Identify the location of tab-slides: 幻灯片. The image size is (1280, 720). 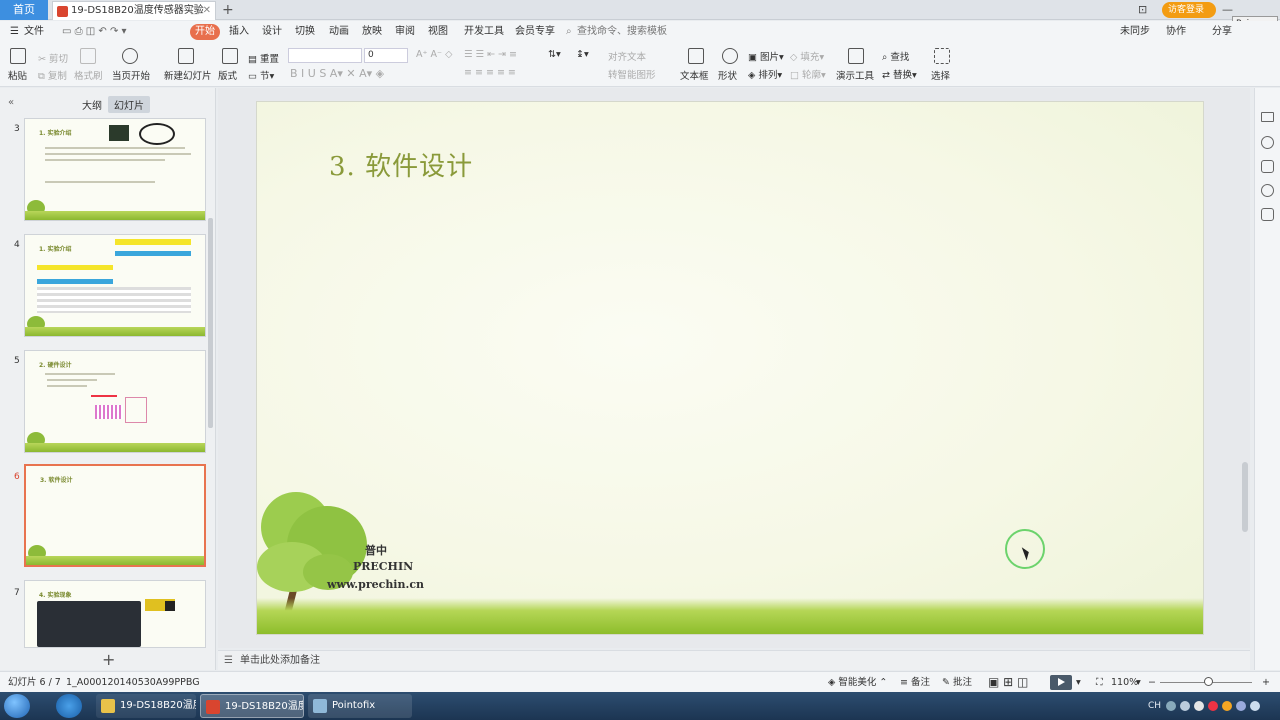
(129, 104).